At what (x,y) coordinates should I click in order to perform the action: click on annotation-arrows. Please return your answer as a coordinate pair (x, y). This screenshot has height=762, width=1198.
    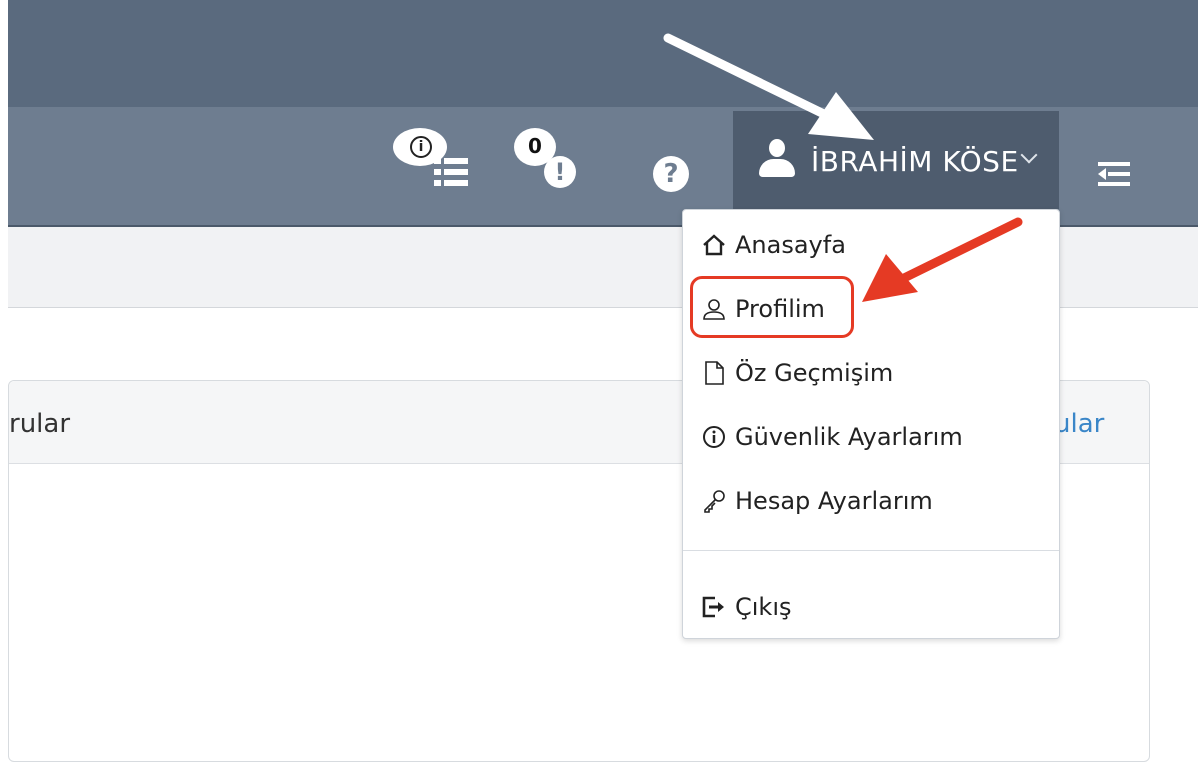
    Looking at the image, I should click on (843, 167).